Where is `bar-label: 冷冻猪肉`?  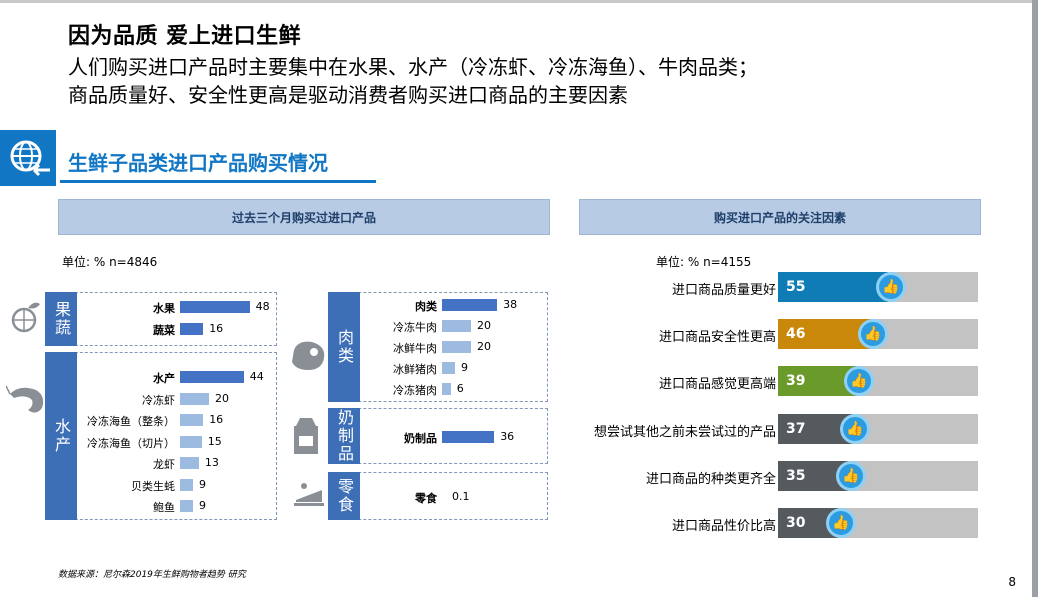 bar-label: 冷冻猪肉 is located at coordinates (415, 390).